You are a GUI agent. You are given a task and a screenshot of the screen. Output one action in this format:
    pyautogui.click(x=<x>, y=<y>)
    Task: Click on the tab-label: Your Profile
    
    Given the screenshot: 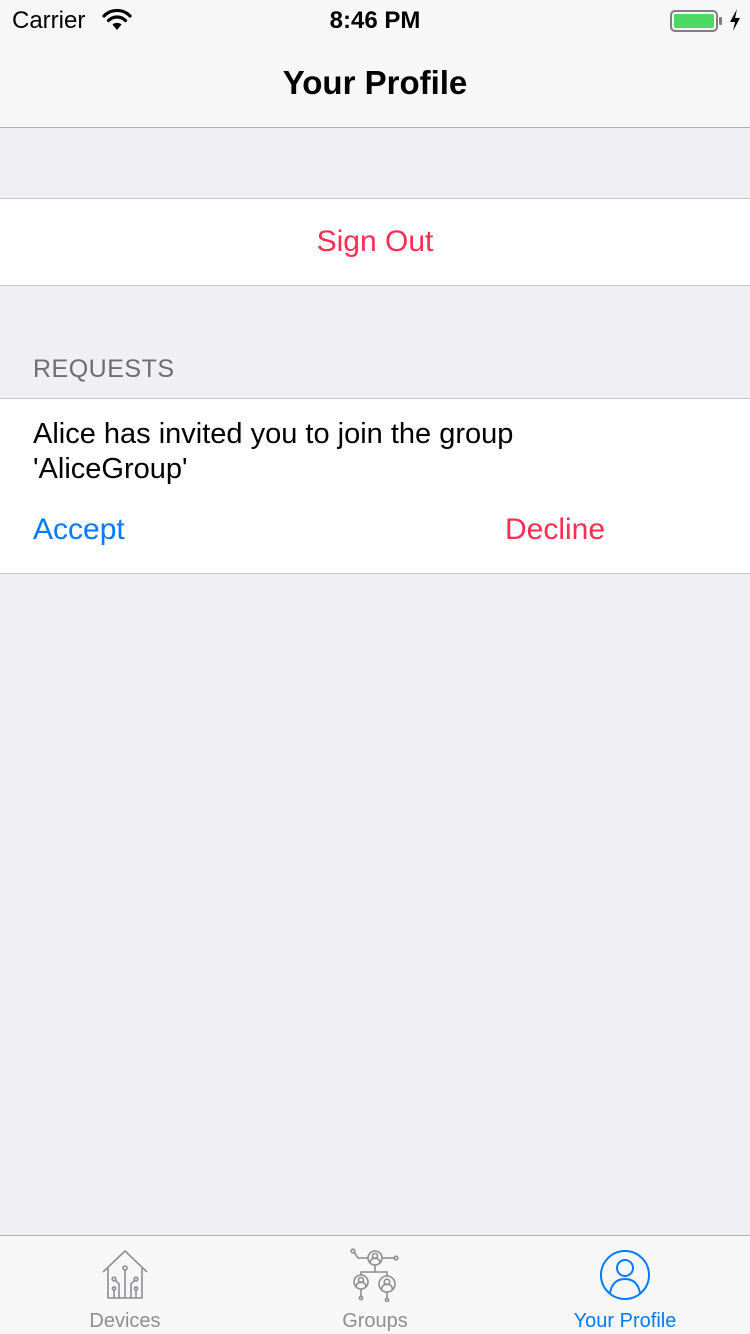 What is the action you would take?
    pyautogui.click(x=625, y=1321)
    